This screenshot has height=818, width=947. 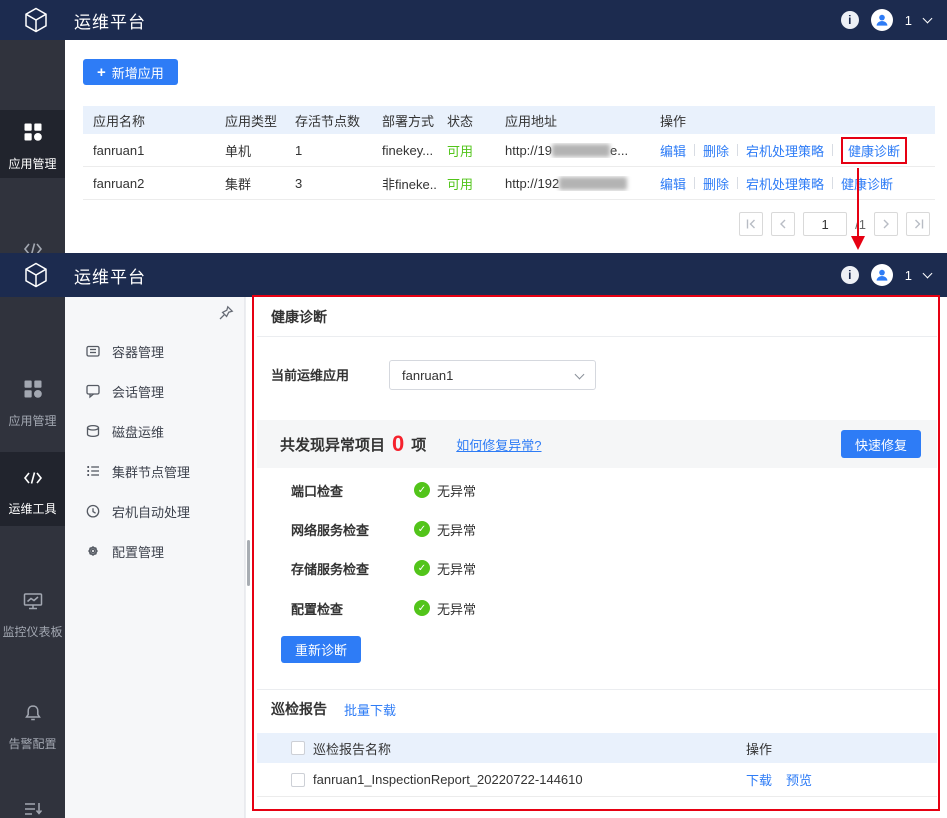 I want to click on submenu-item-config-management: 配置管理, so click(x=155, y=551).